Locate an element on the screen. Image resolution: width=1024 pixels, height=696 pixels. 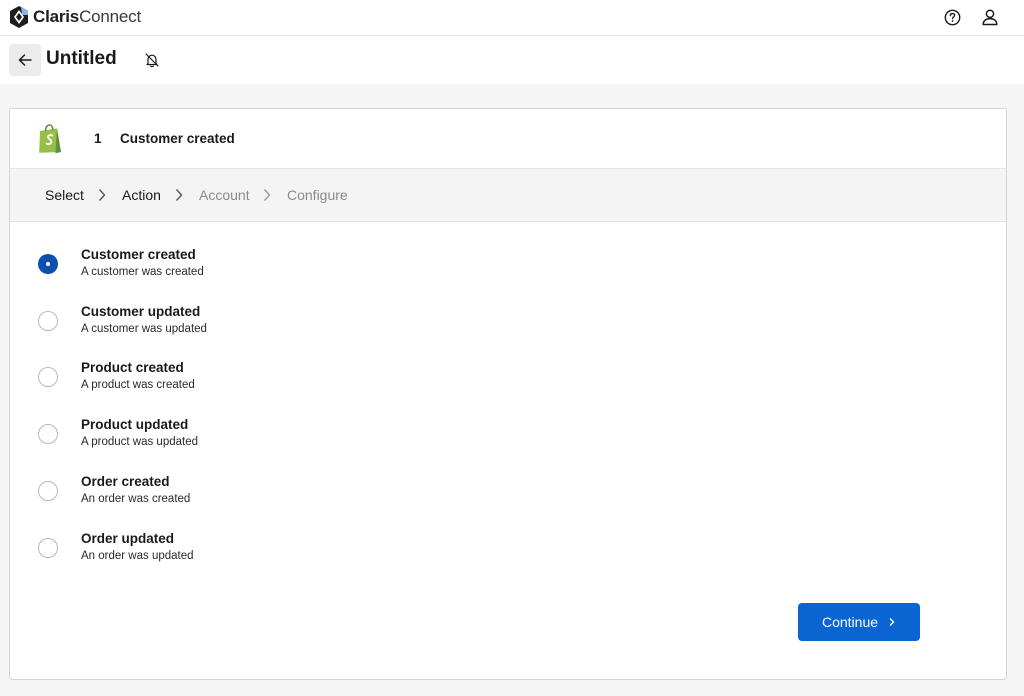
list-item: Customer updated A customer was updated is located at coordinates (508, 329).